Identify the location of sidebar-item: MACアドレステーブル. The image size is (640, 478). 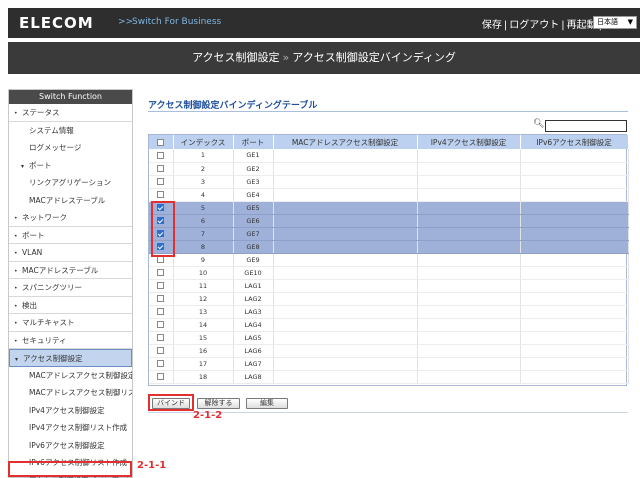
(70, 201).